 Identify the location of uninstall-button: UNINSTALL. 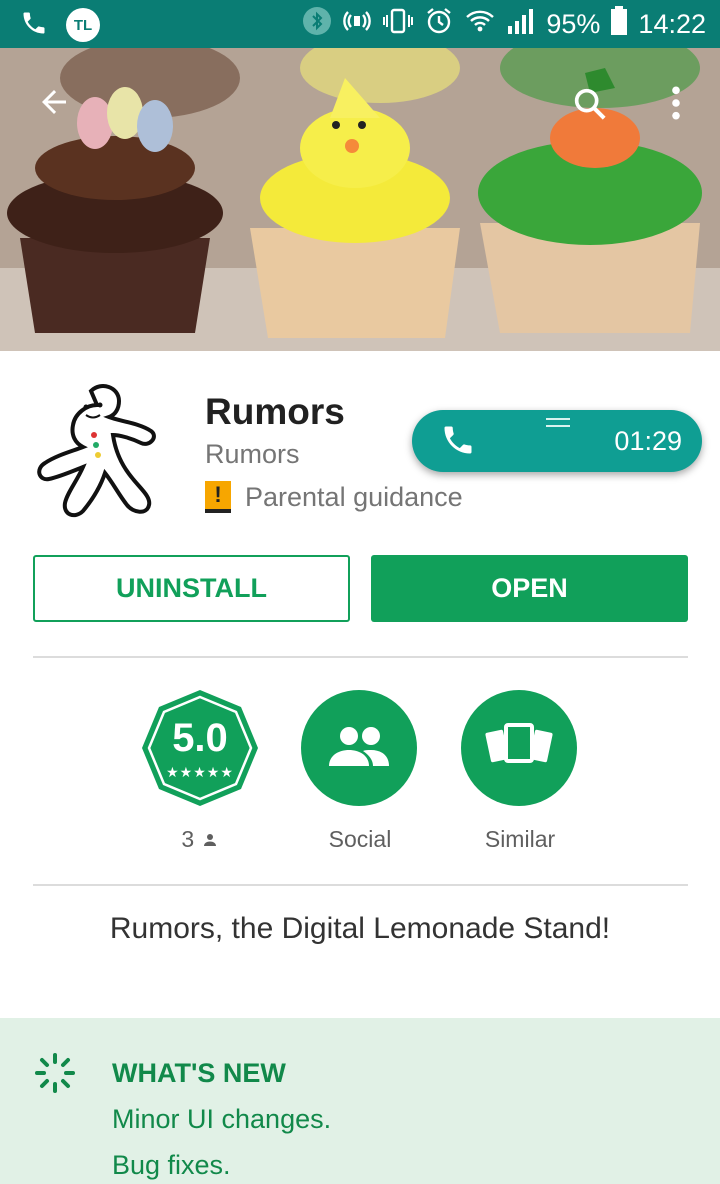
(191, 588).